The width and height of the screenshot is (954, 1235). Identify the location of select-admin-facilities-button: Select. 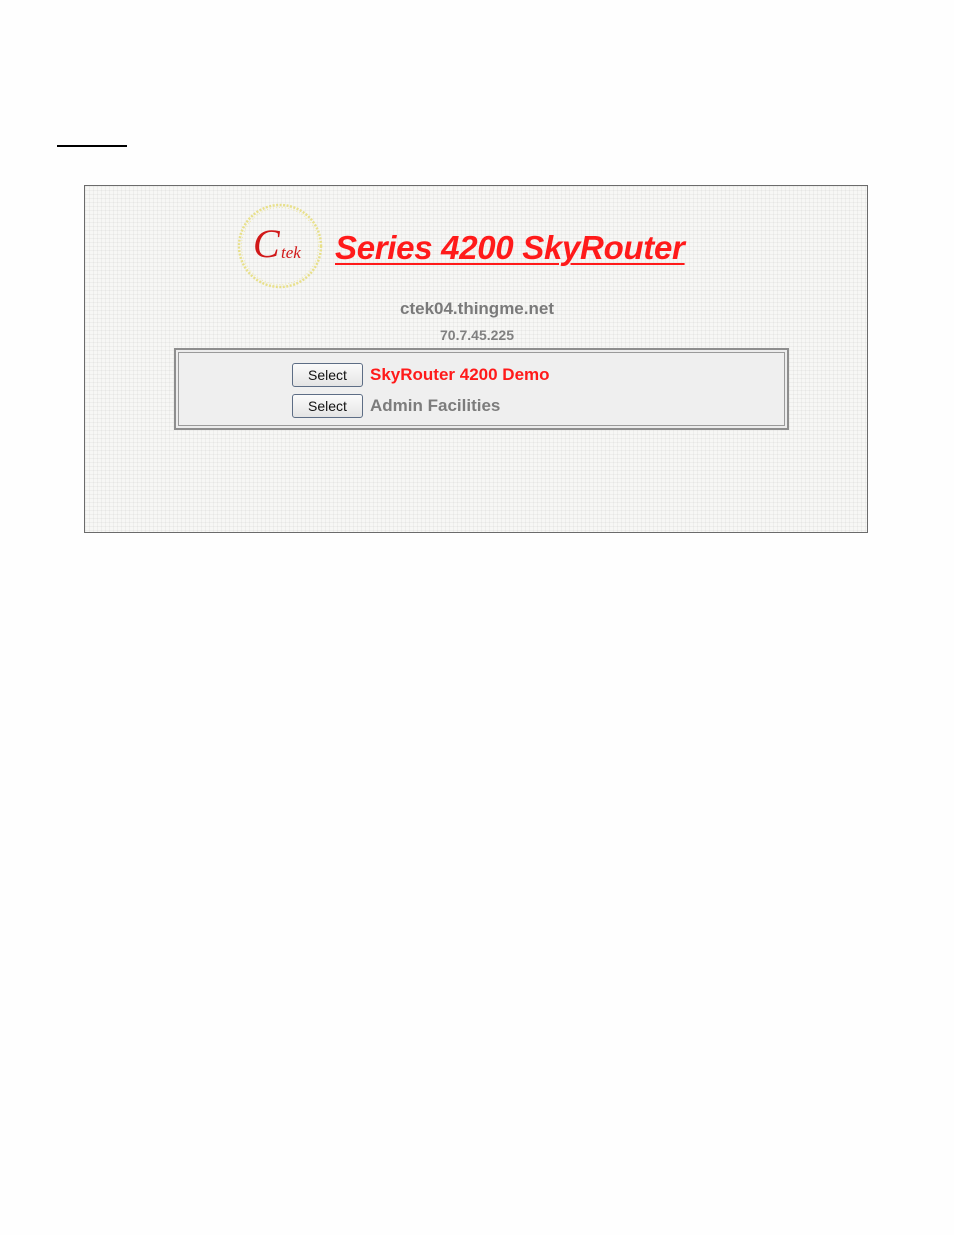
(327, 406).